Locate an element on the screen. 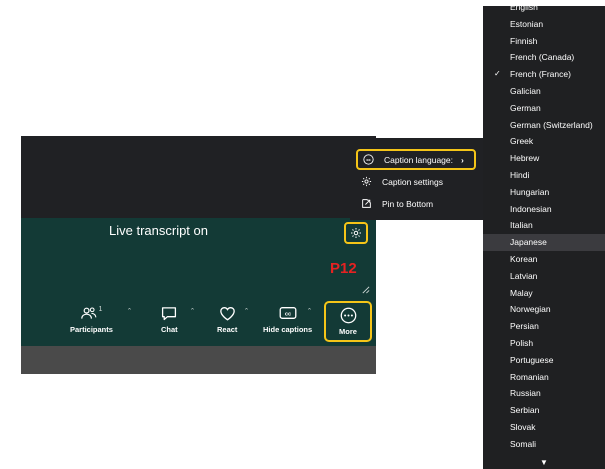  language-item: Russian is located at coordinates (544, 393).